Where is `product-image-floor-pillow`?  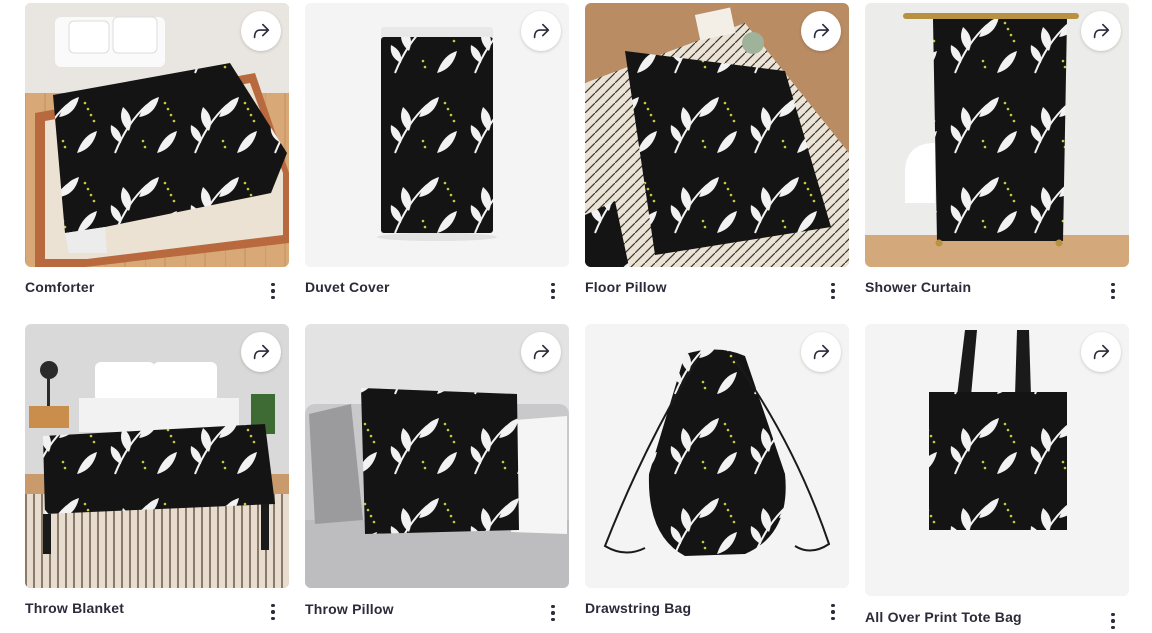 product-image-floor-pillow is located at coordinates (717, 135).